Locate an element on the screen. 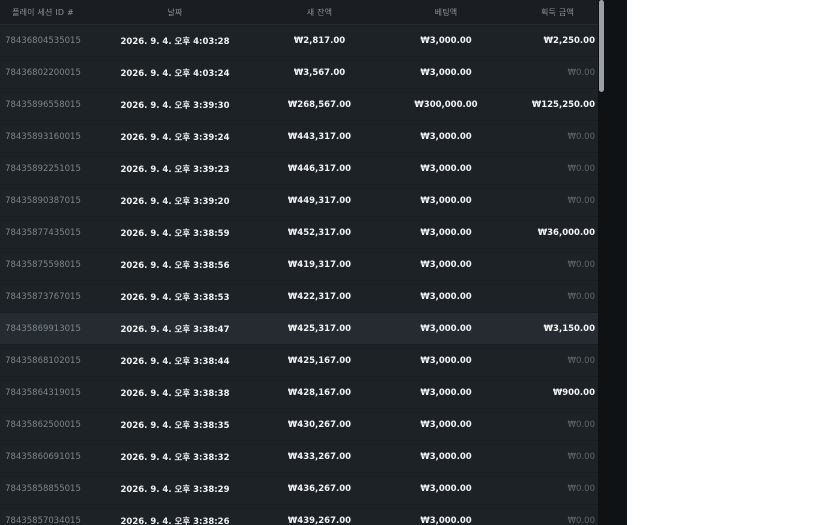 This screenshot has width=835, height=525. date-cell: 2026. 9. 4. 오후 3:38:29 is located at coordinates (175, 489).